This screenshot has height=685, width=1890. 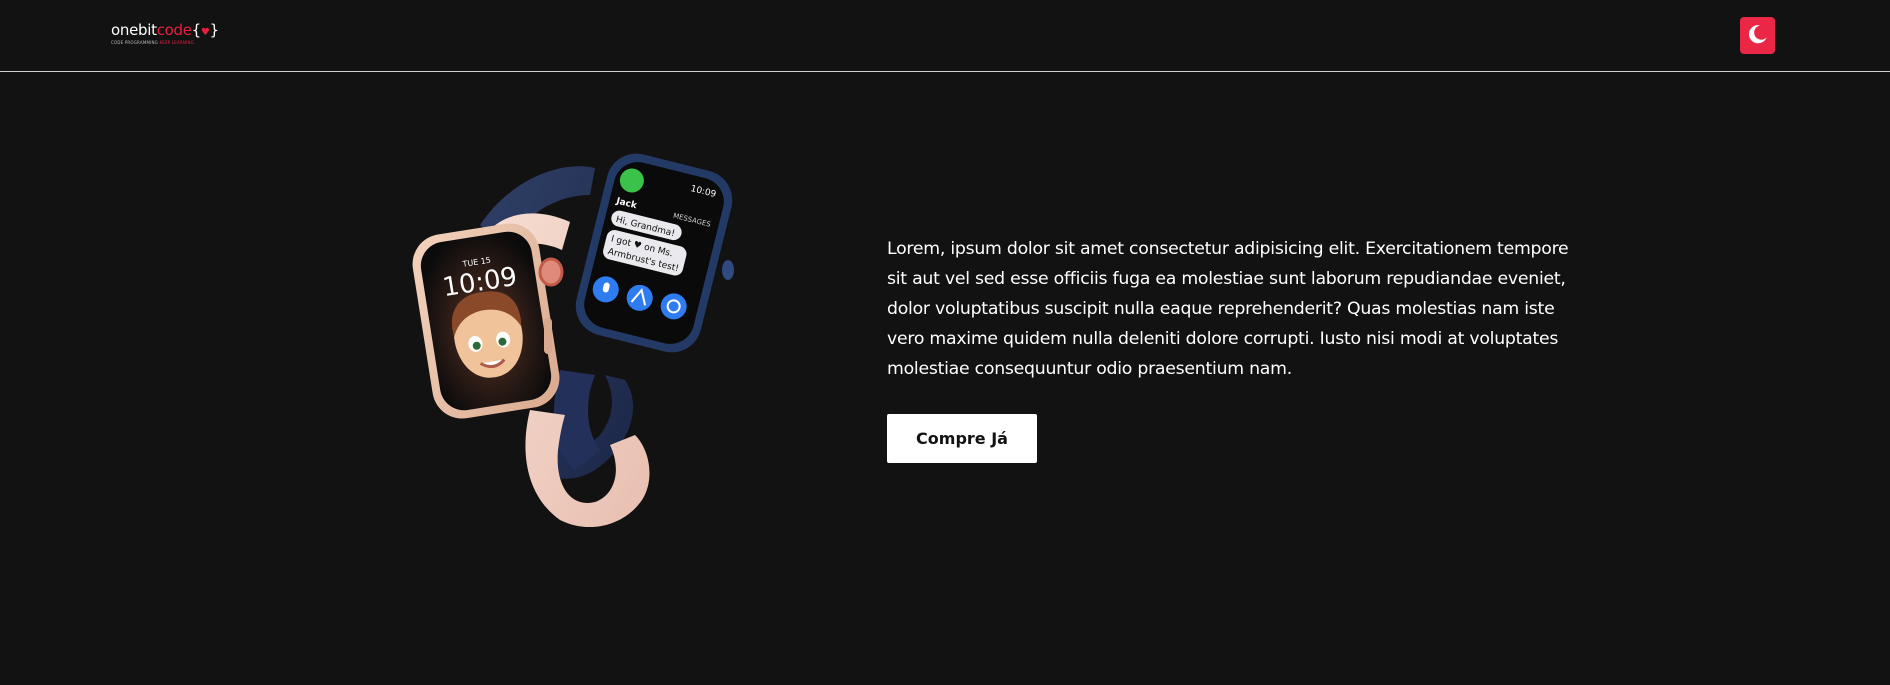 What do you see at coordinates (205, 32) in the screenshot?
I see `heart-icon: ♥` at bounding box center [205, 32].